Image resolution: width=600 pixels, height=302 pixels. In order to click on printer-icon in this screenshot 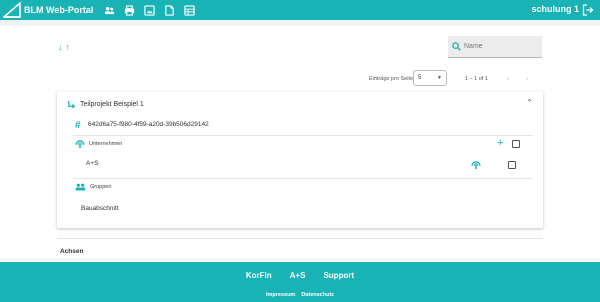, I will do `click(129, 10)`.